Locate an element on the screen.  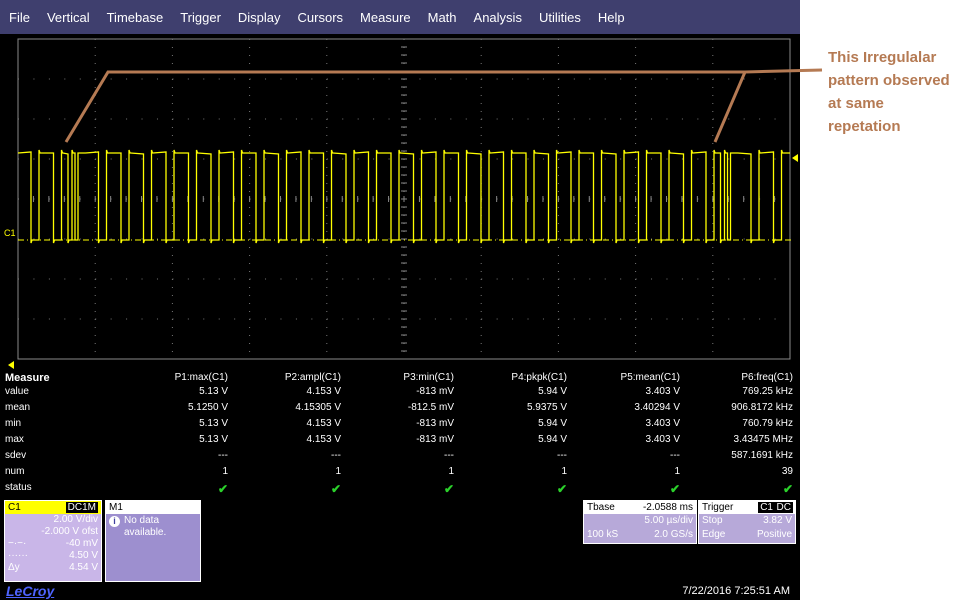
trigger-mode: Stop is located at coordinates (712, 520).